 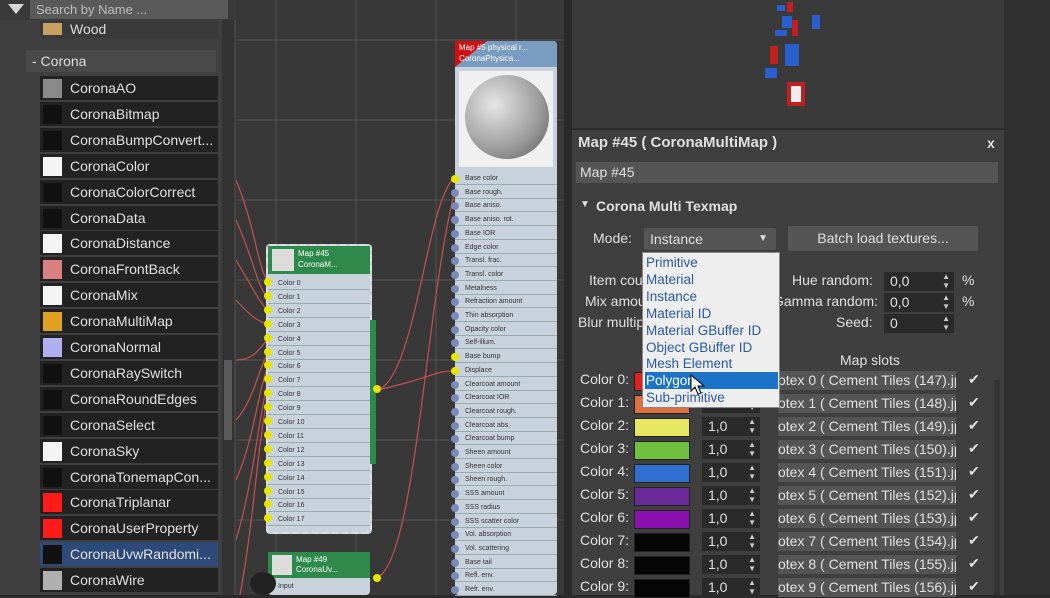 I want to click on material-slot: Base bump, so click(x=506, y=357).